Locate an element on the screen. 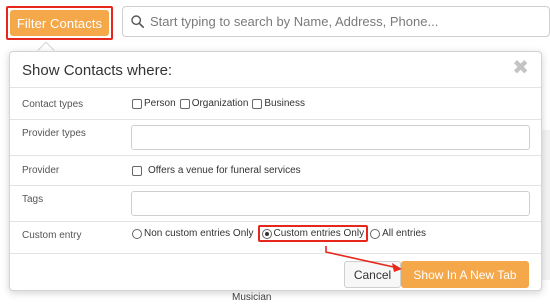  cancel-button: Cancel is located at coordinates (372, 274).